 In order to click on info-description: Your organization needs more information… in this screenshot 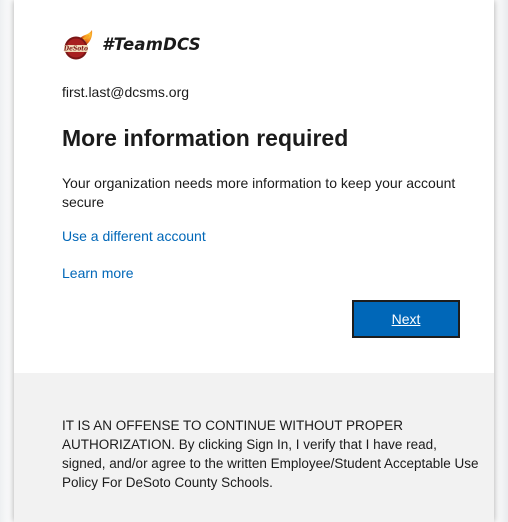, I will do `click(259, 192)`.